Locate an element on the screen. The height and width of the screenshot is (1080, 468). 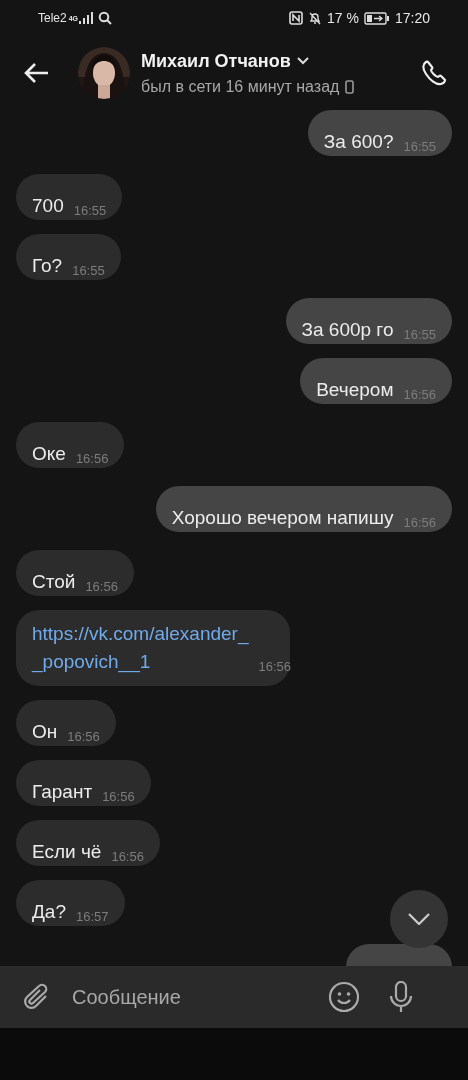
message-time: 16:57 is located at coordinates (92, 916).